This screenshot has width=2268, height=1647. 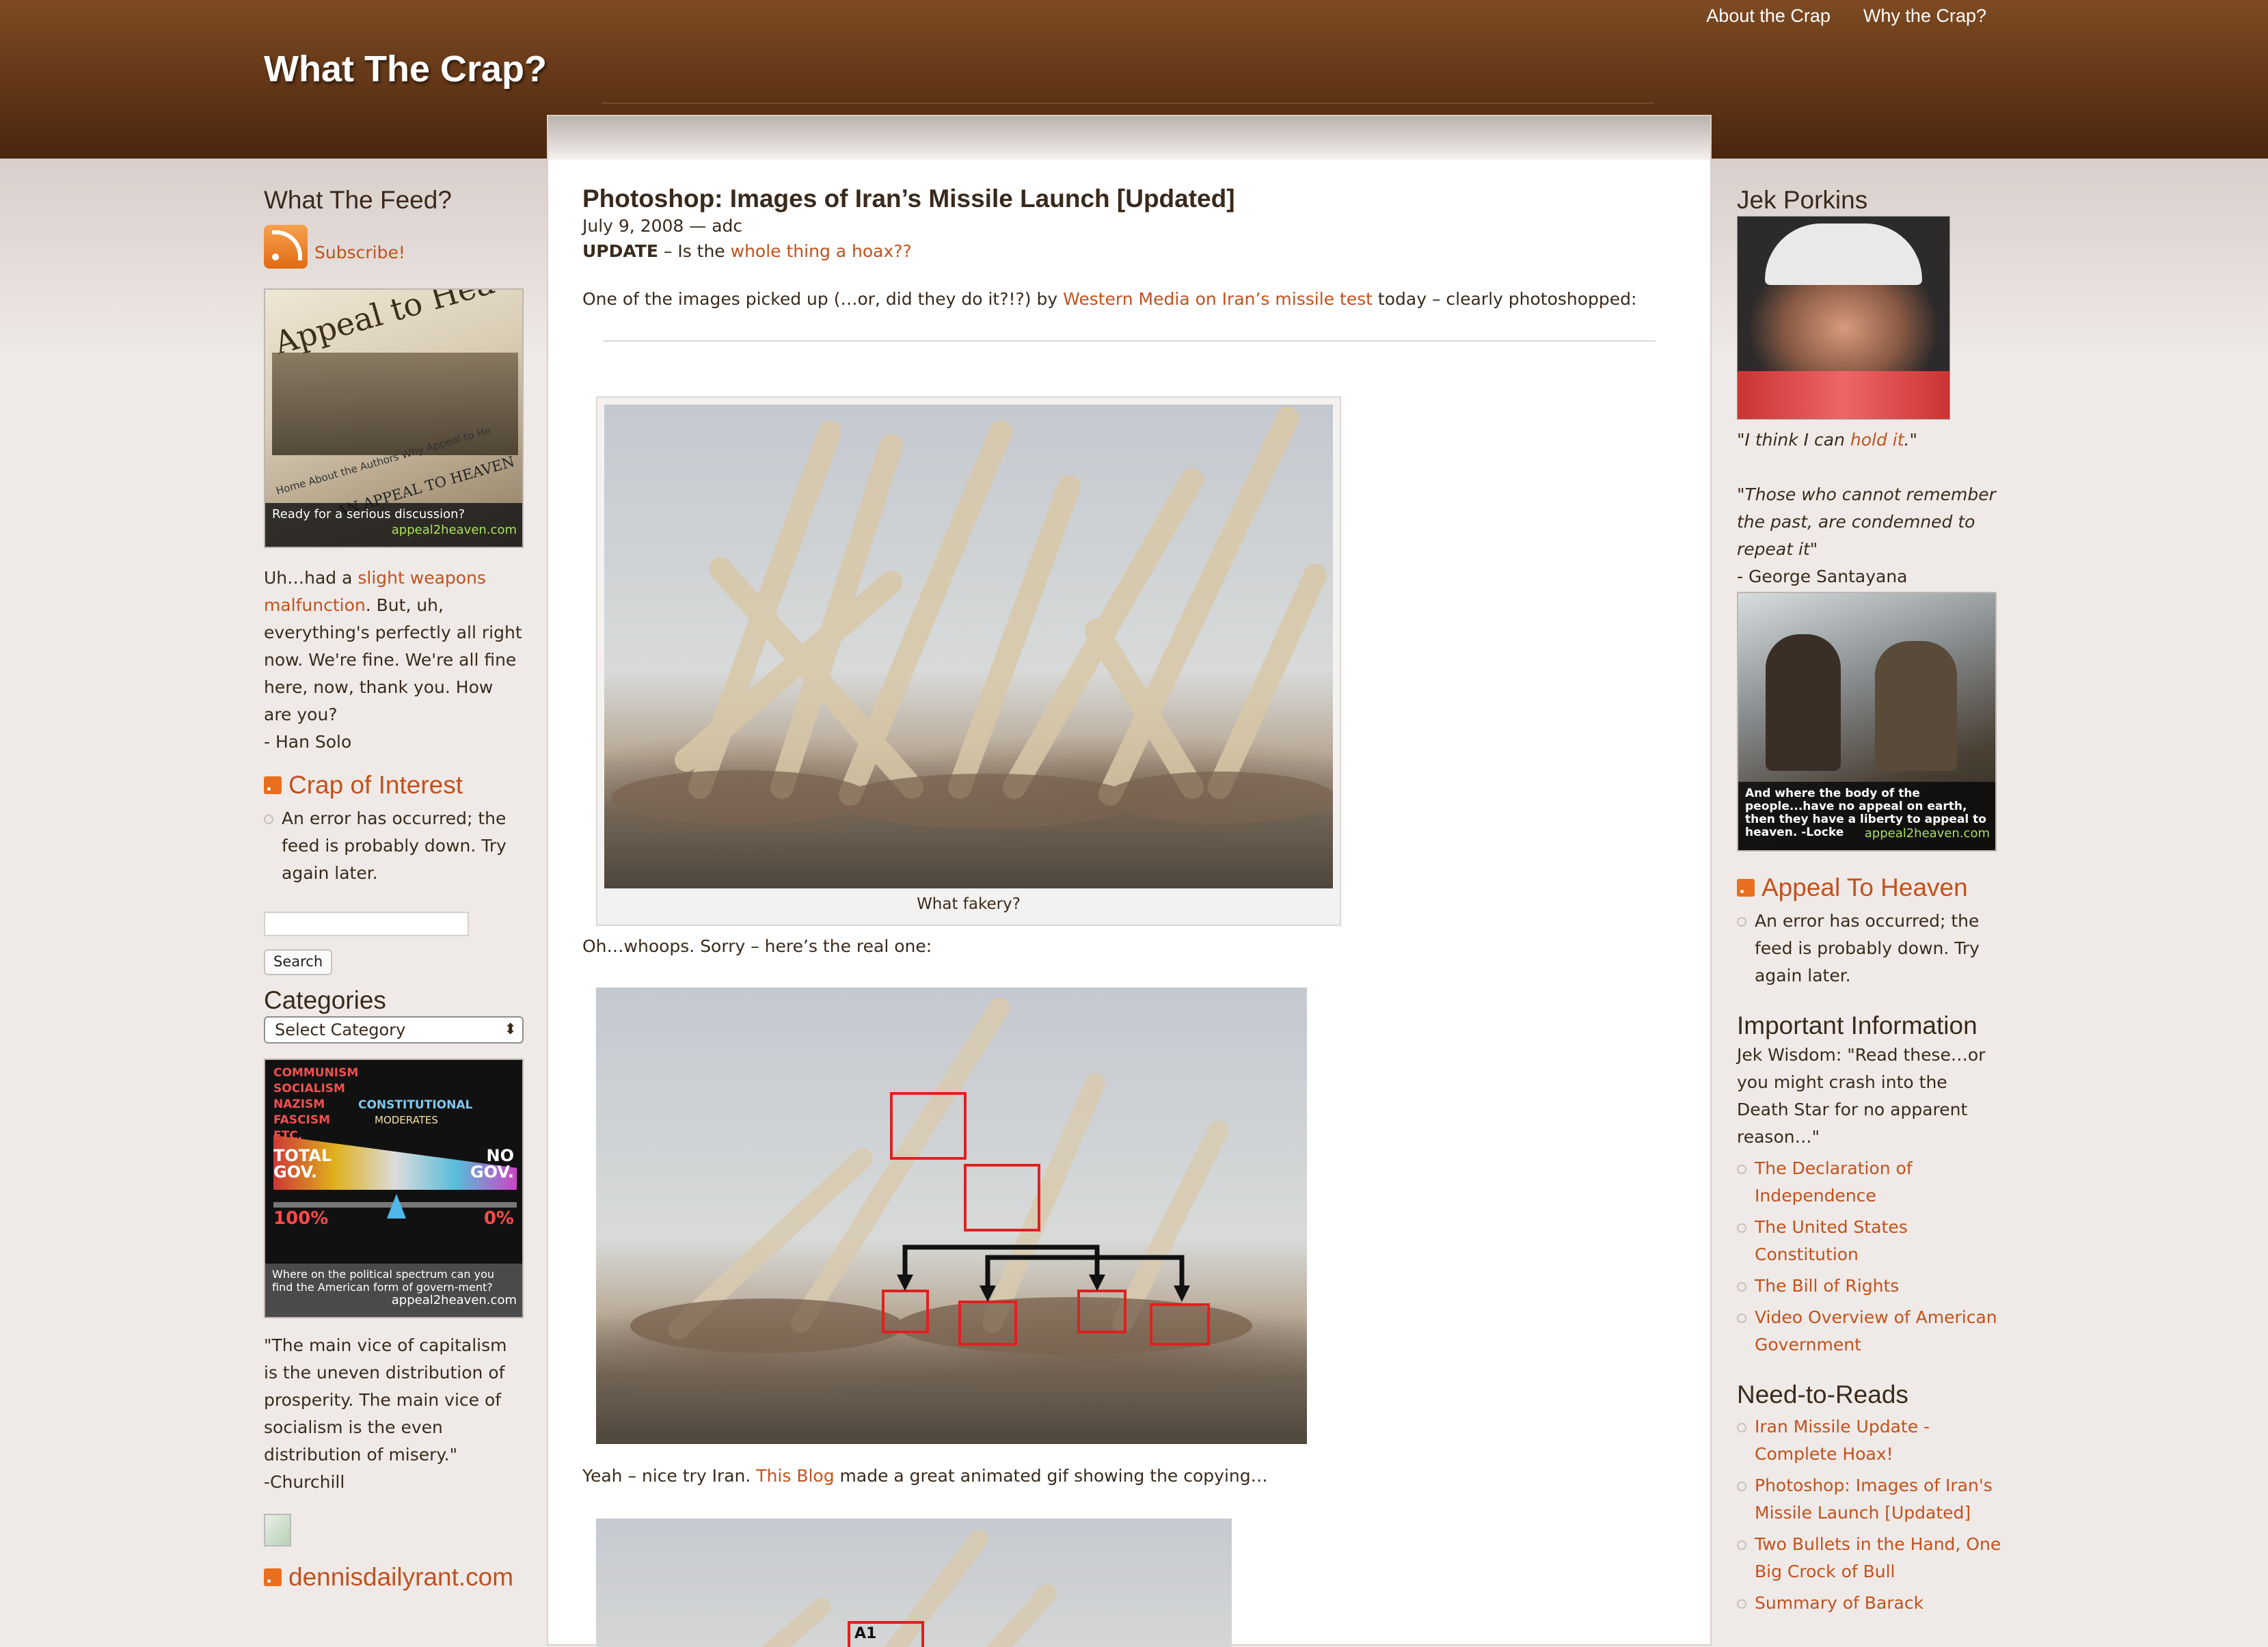 I want to click on quote-text: "I think I can, so click(x=1794, y=440).